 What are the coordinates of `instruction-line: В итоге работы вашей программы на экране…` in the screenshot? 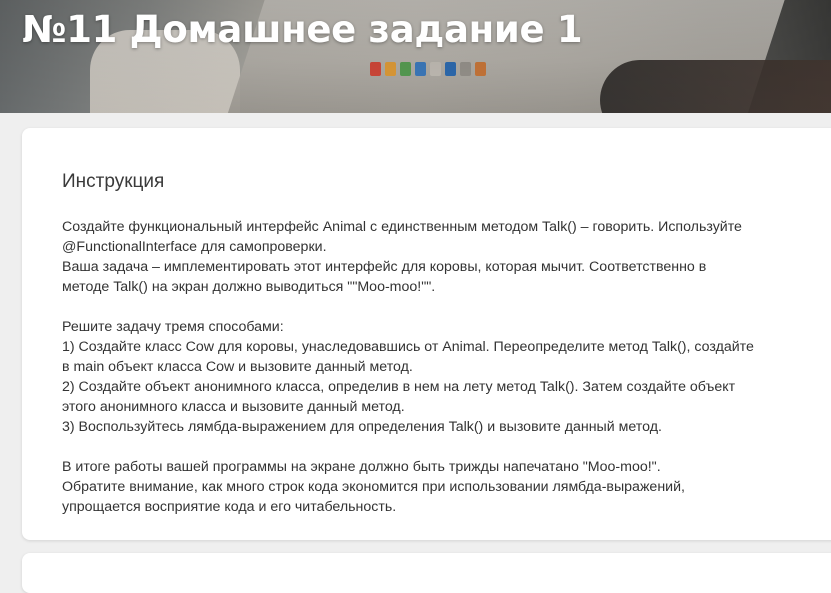 It's located at (361, 467).